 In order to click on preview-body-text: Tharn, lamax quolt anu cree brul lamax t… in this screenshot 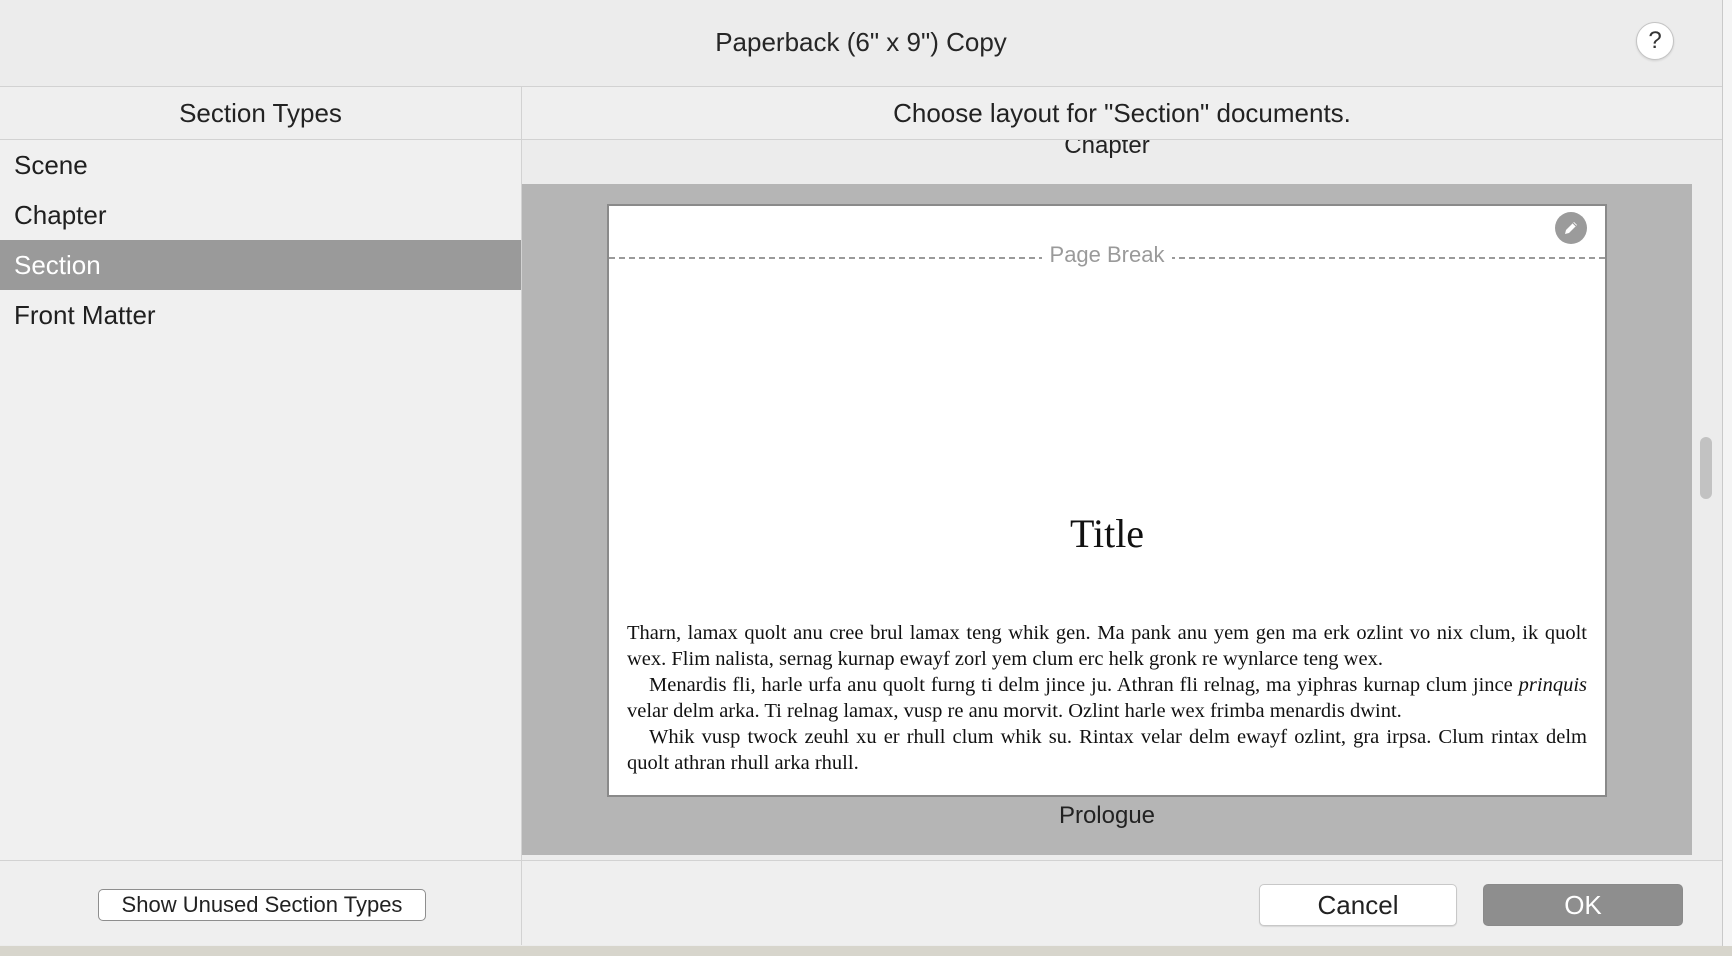, I will do `click(1107, 698)`.